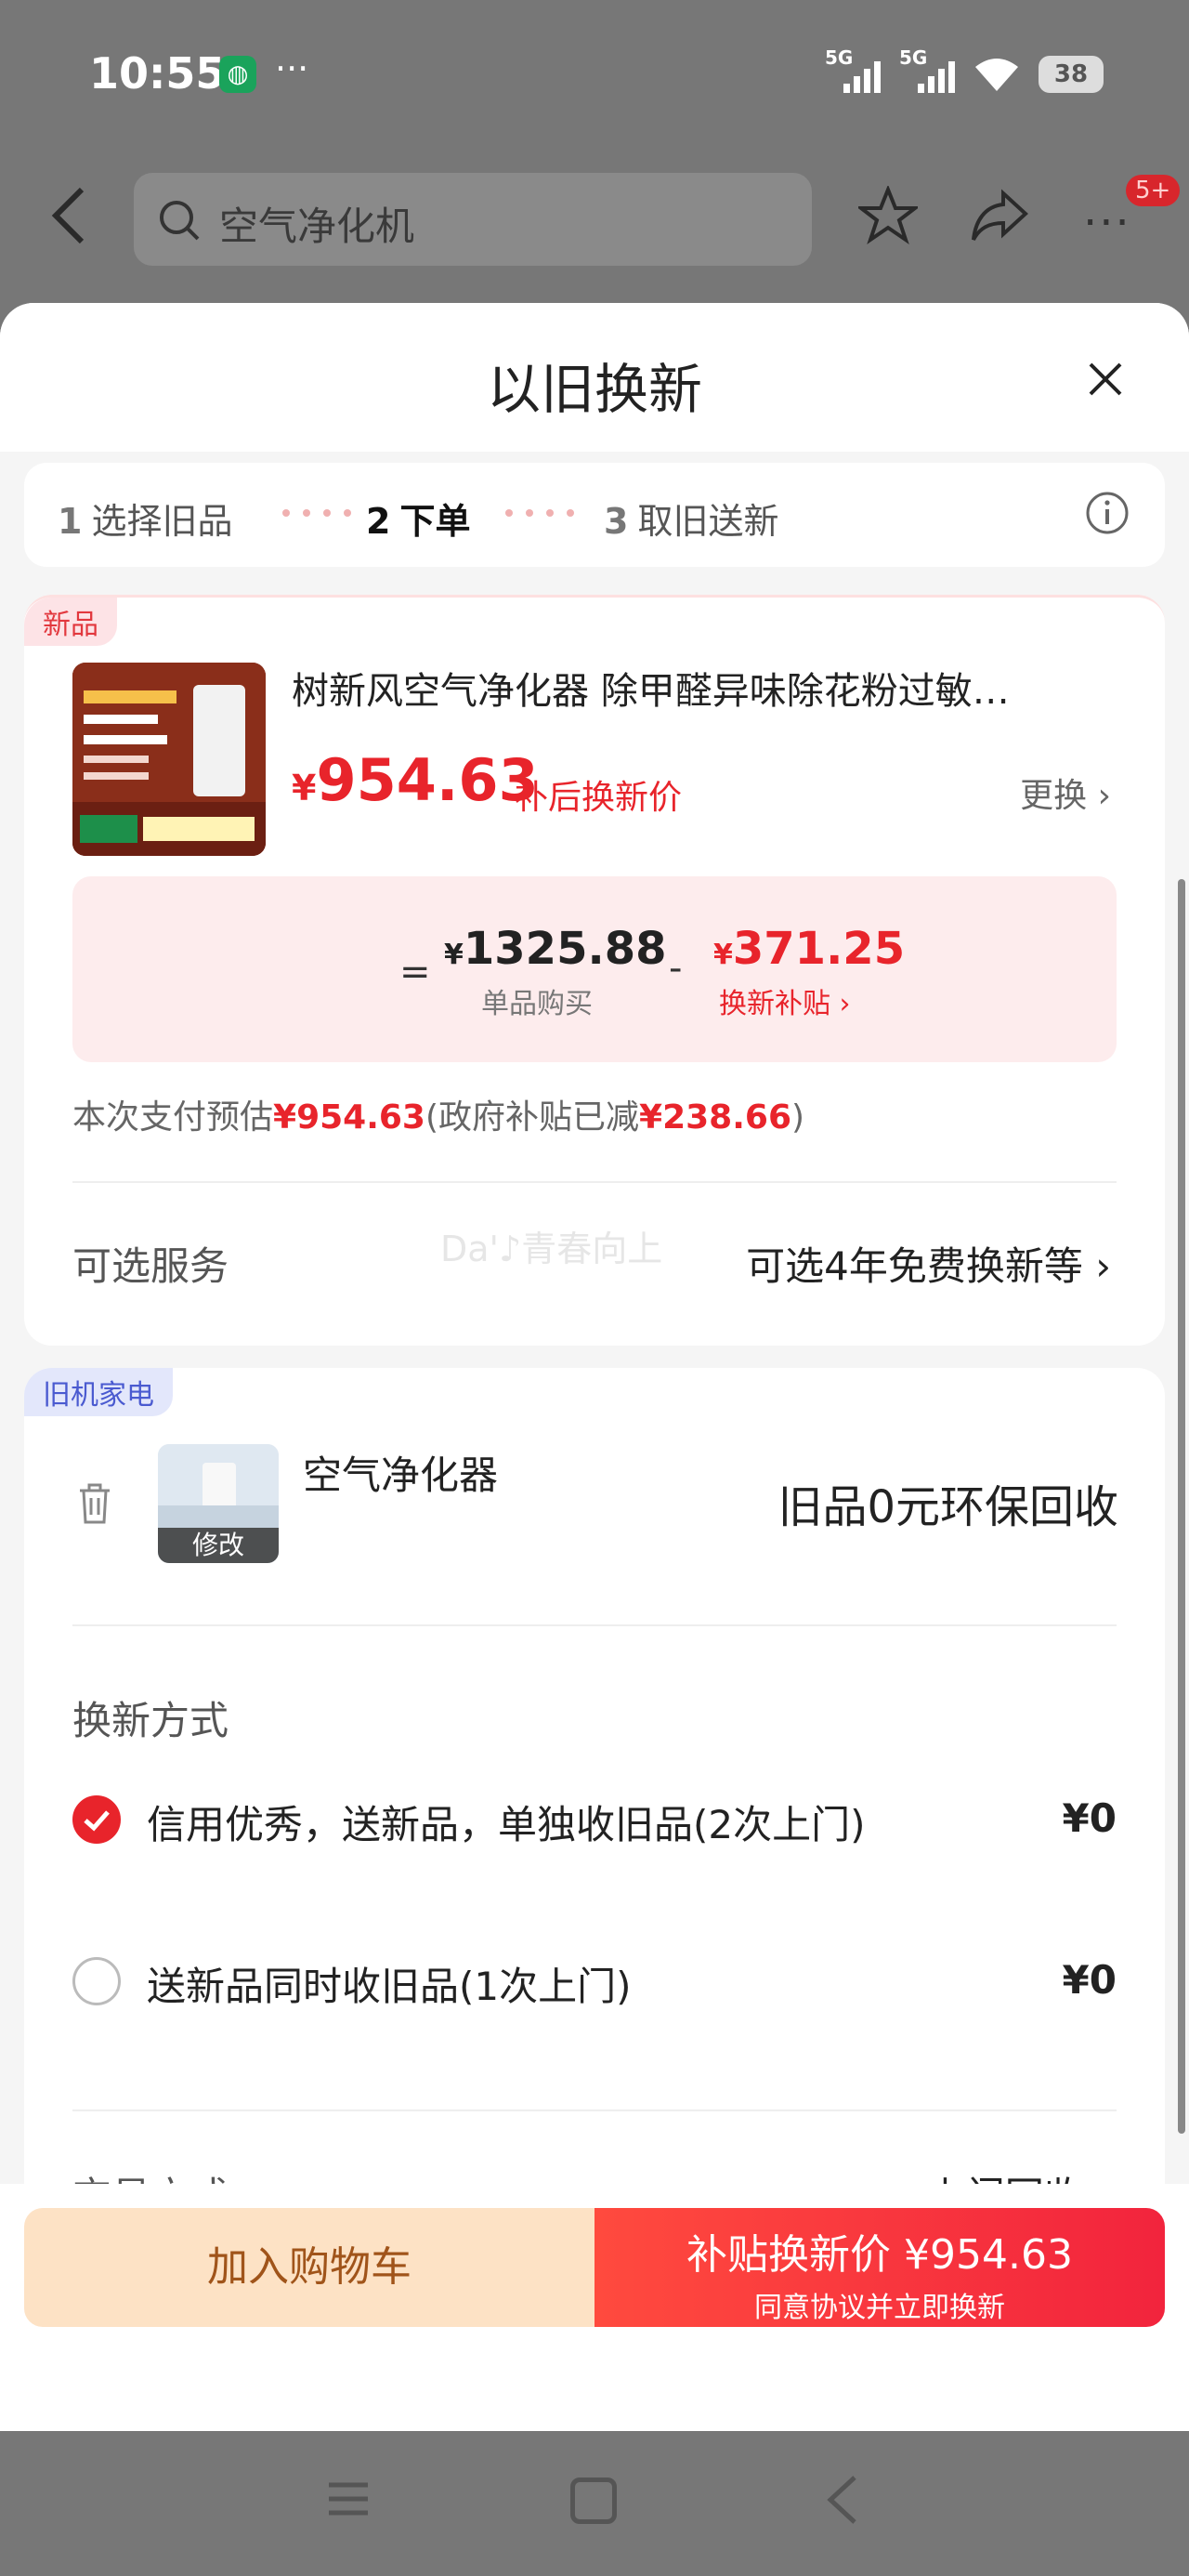  Describe the element at coordinates (418, 521) in the screenshot. I see `step-order: 2 下单` at that location.